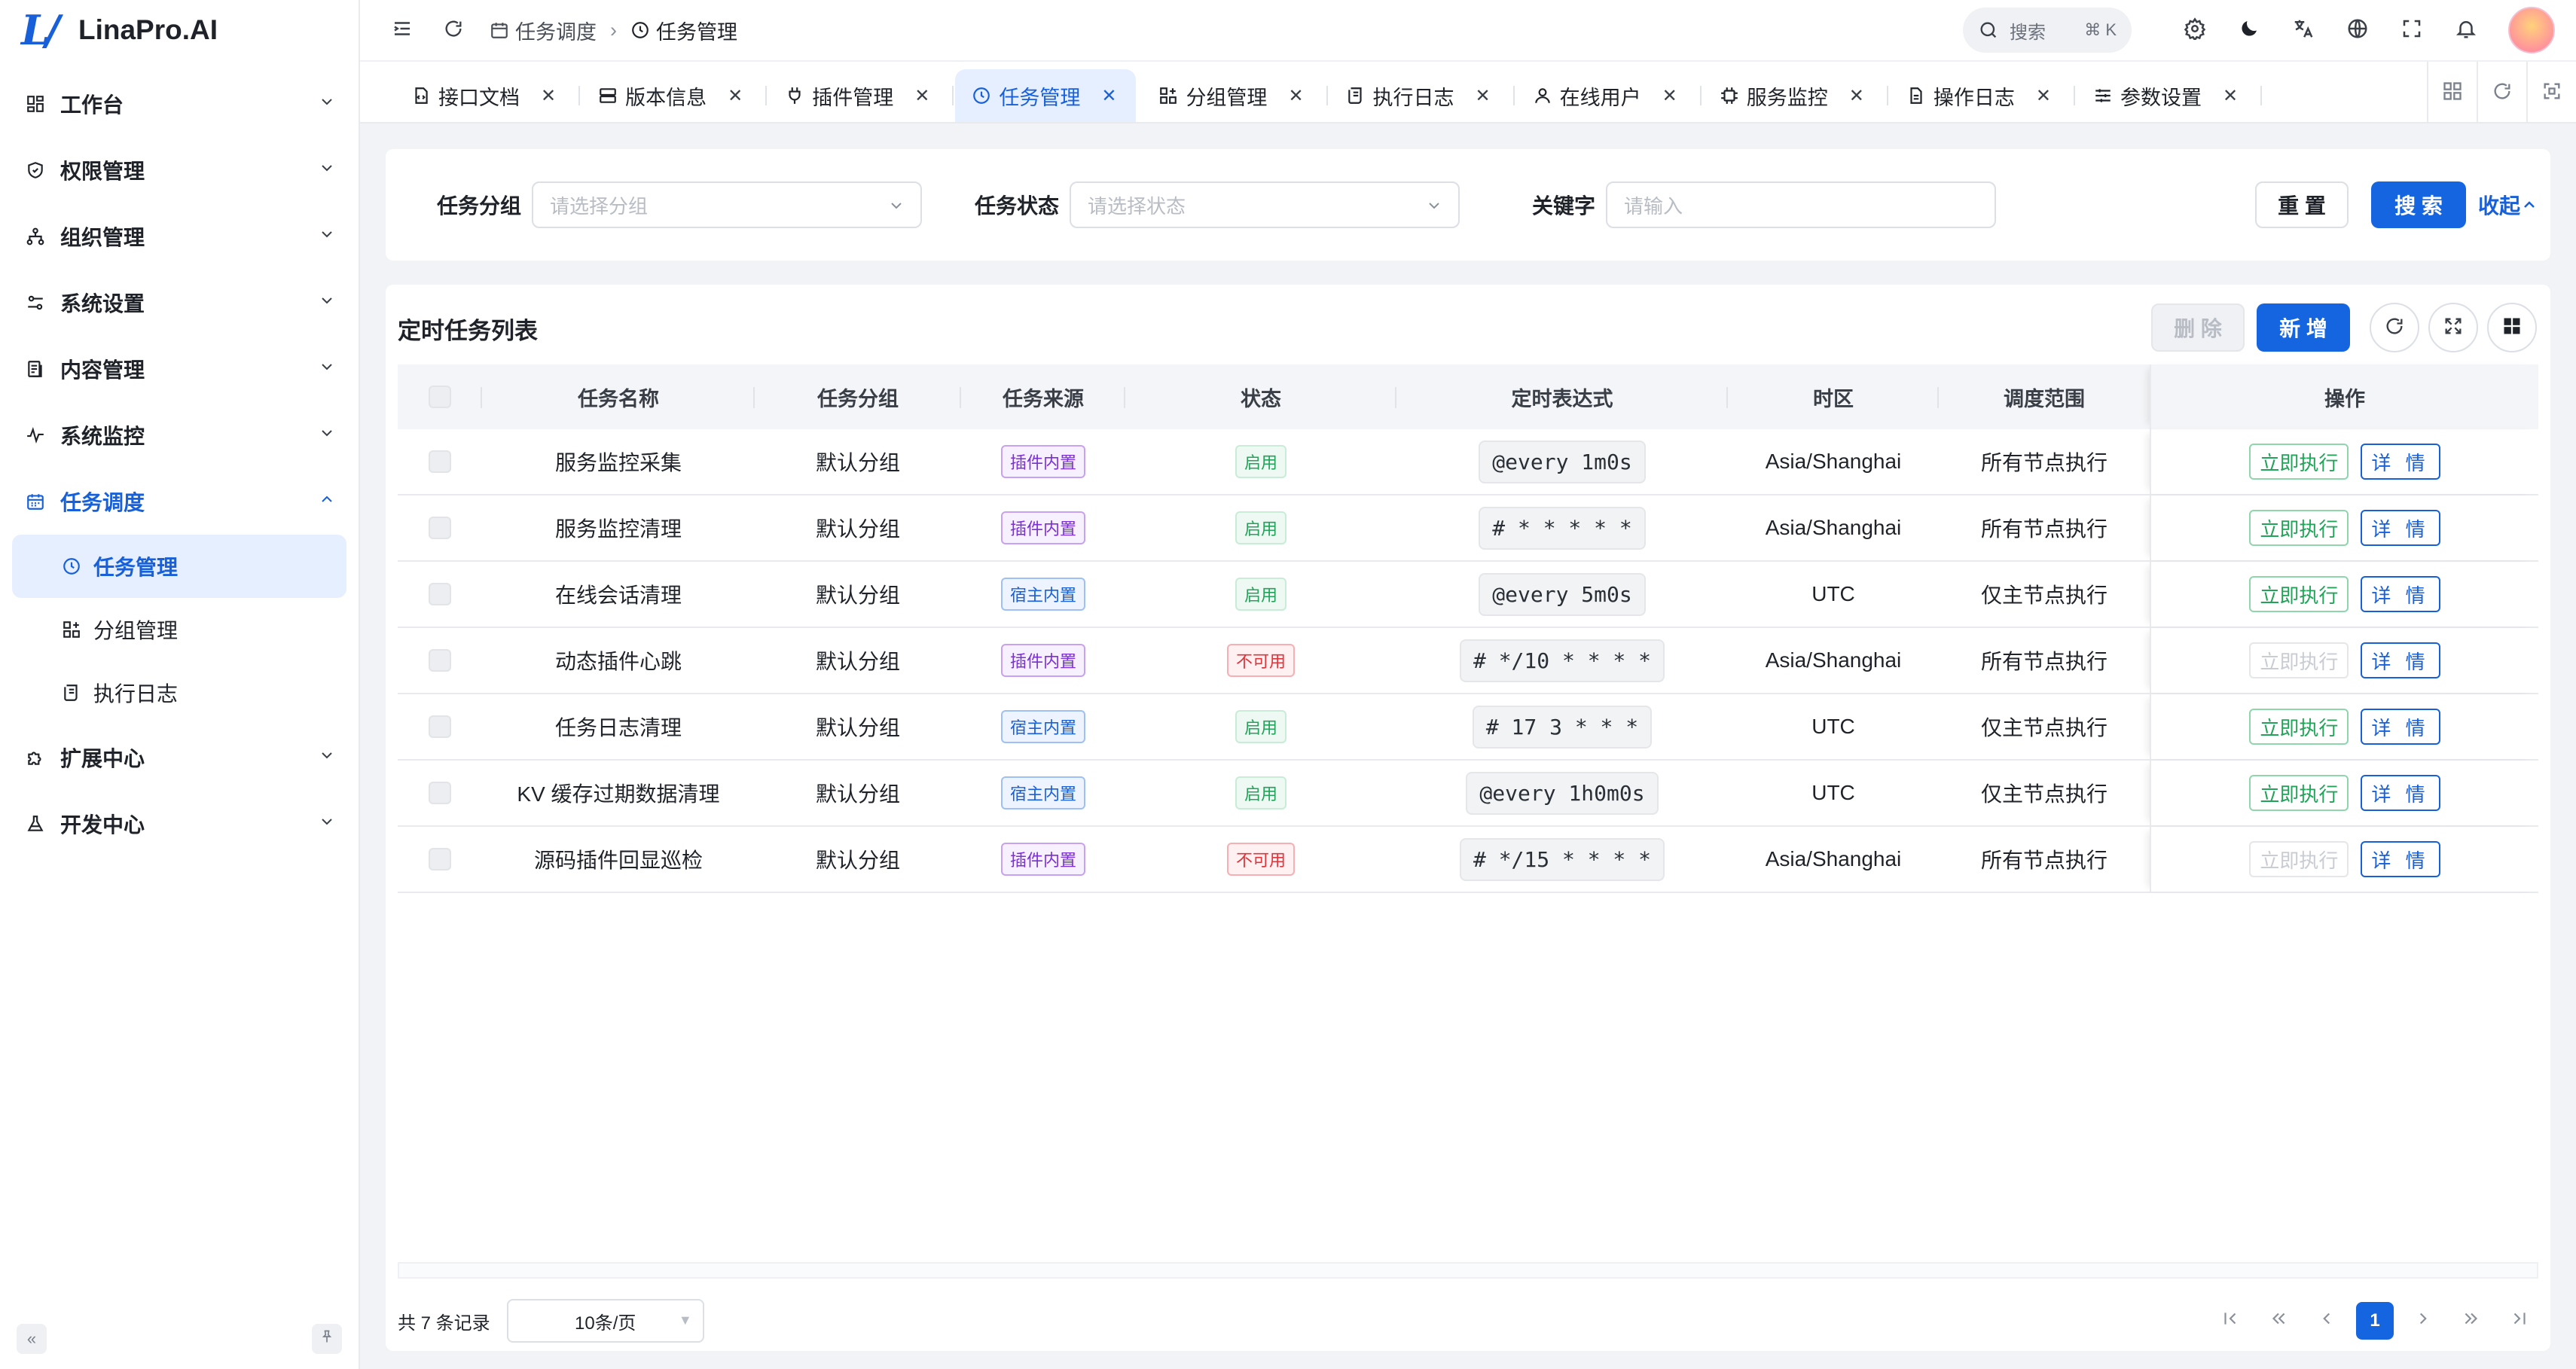  I want to click on tab-api-docs: 接口文档 ✕, so click(488, 95).